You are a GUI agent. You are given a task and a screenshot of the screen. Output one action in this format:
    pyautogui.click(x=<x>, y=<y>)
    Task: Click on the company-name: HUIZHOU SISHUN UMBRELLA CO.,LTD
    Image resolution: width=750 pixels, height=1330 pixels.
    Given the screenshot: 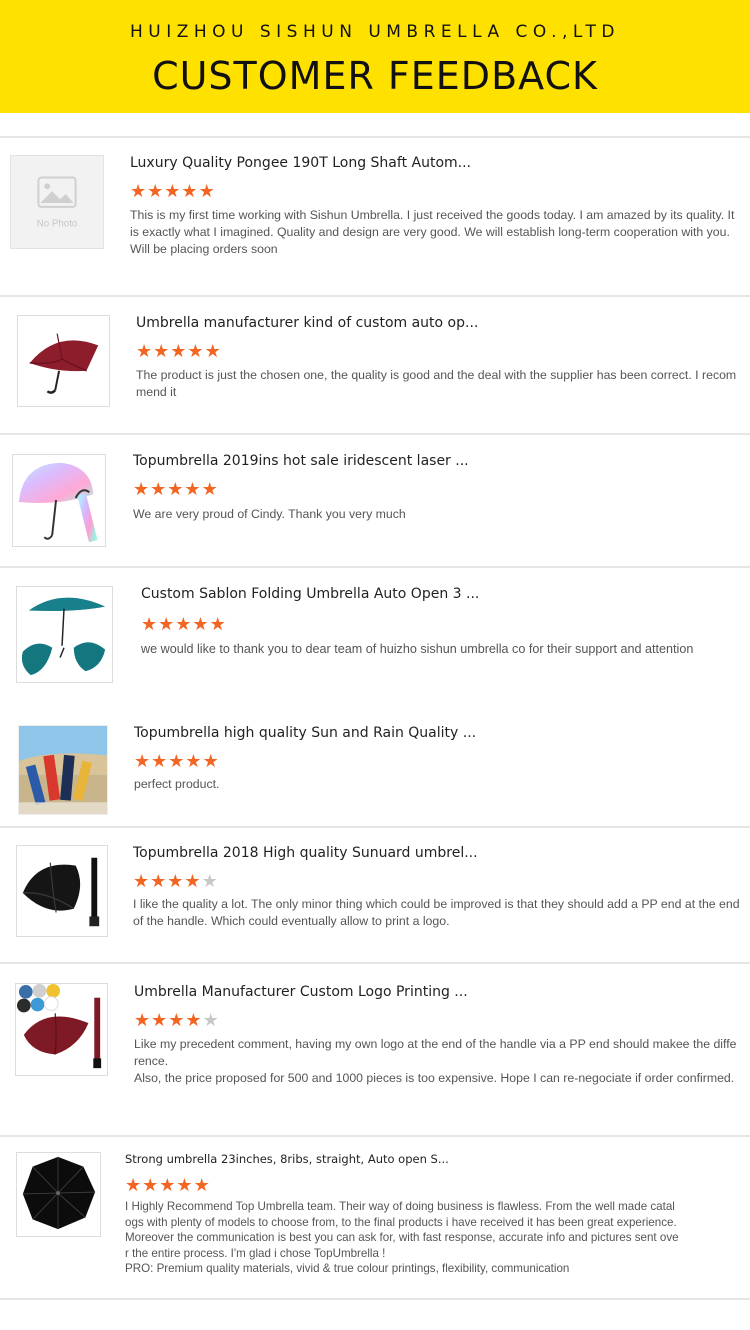 What is the action you would take?
    pyautogui.click(x=374, y=32)
    